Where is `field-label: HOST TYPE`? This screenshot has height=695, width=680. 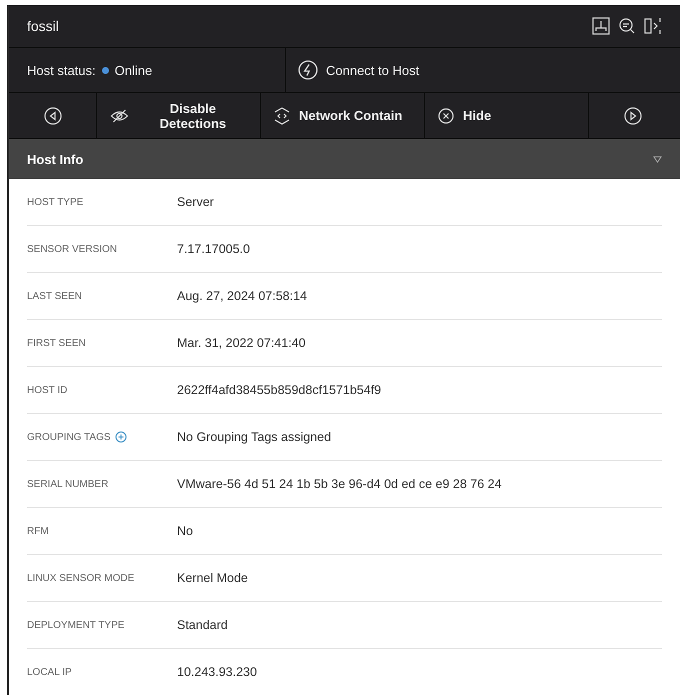 field-label: HOST TYPE is located at coordinates (55, 202).